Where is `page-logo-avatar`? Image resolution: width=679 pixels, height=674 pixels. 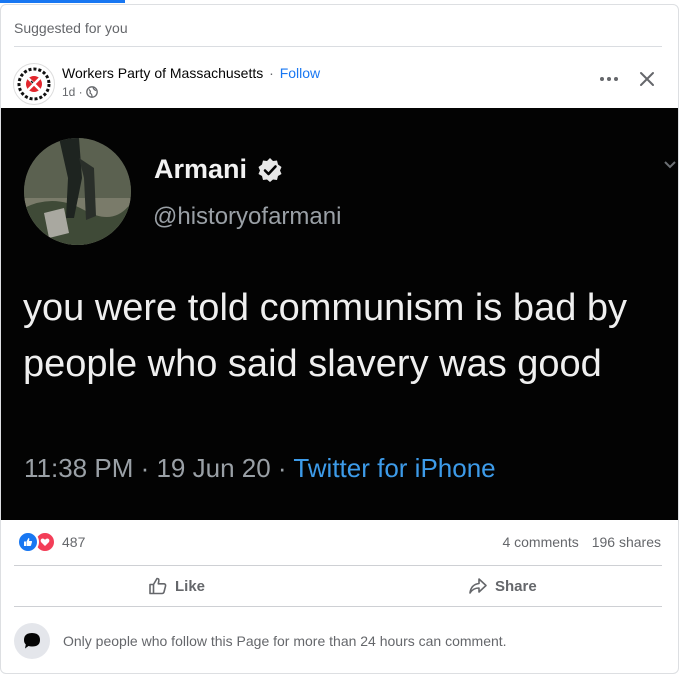
page-logo-avatar is located at coordinates (34, 84).